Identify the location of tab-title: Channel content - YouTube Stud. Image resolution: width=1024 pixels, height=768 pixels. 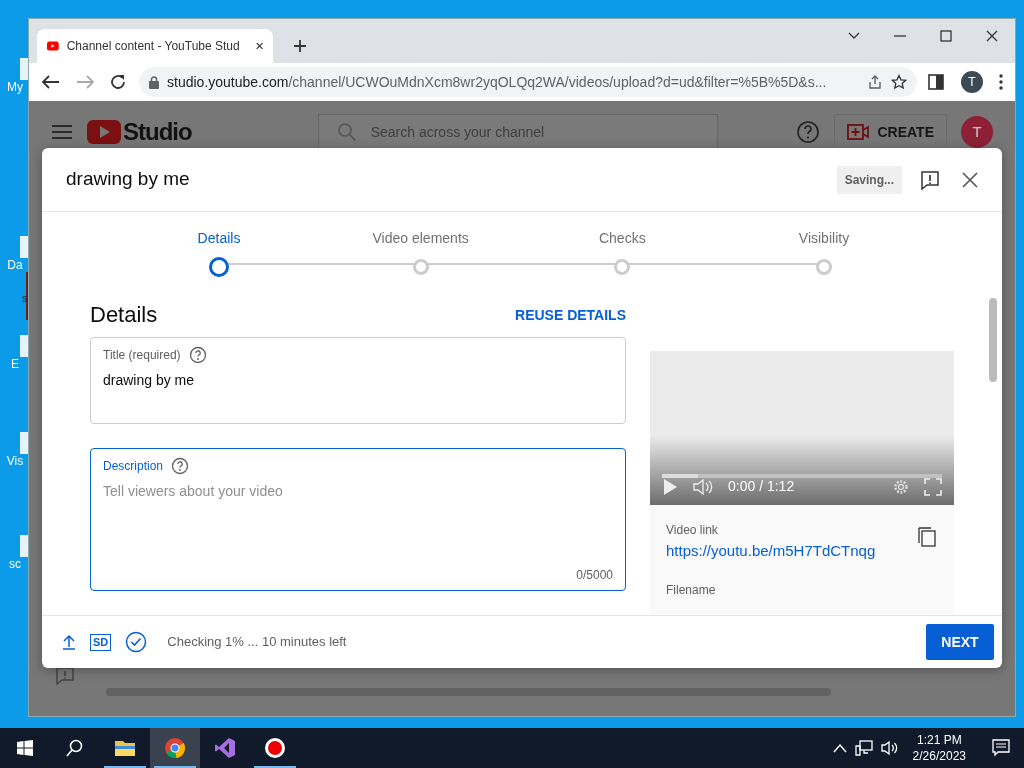
(153, 46).